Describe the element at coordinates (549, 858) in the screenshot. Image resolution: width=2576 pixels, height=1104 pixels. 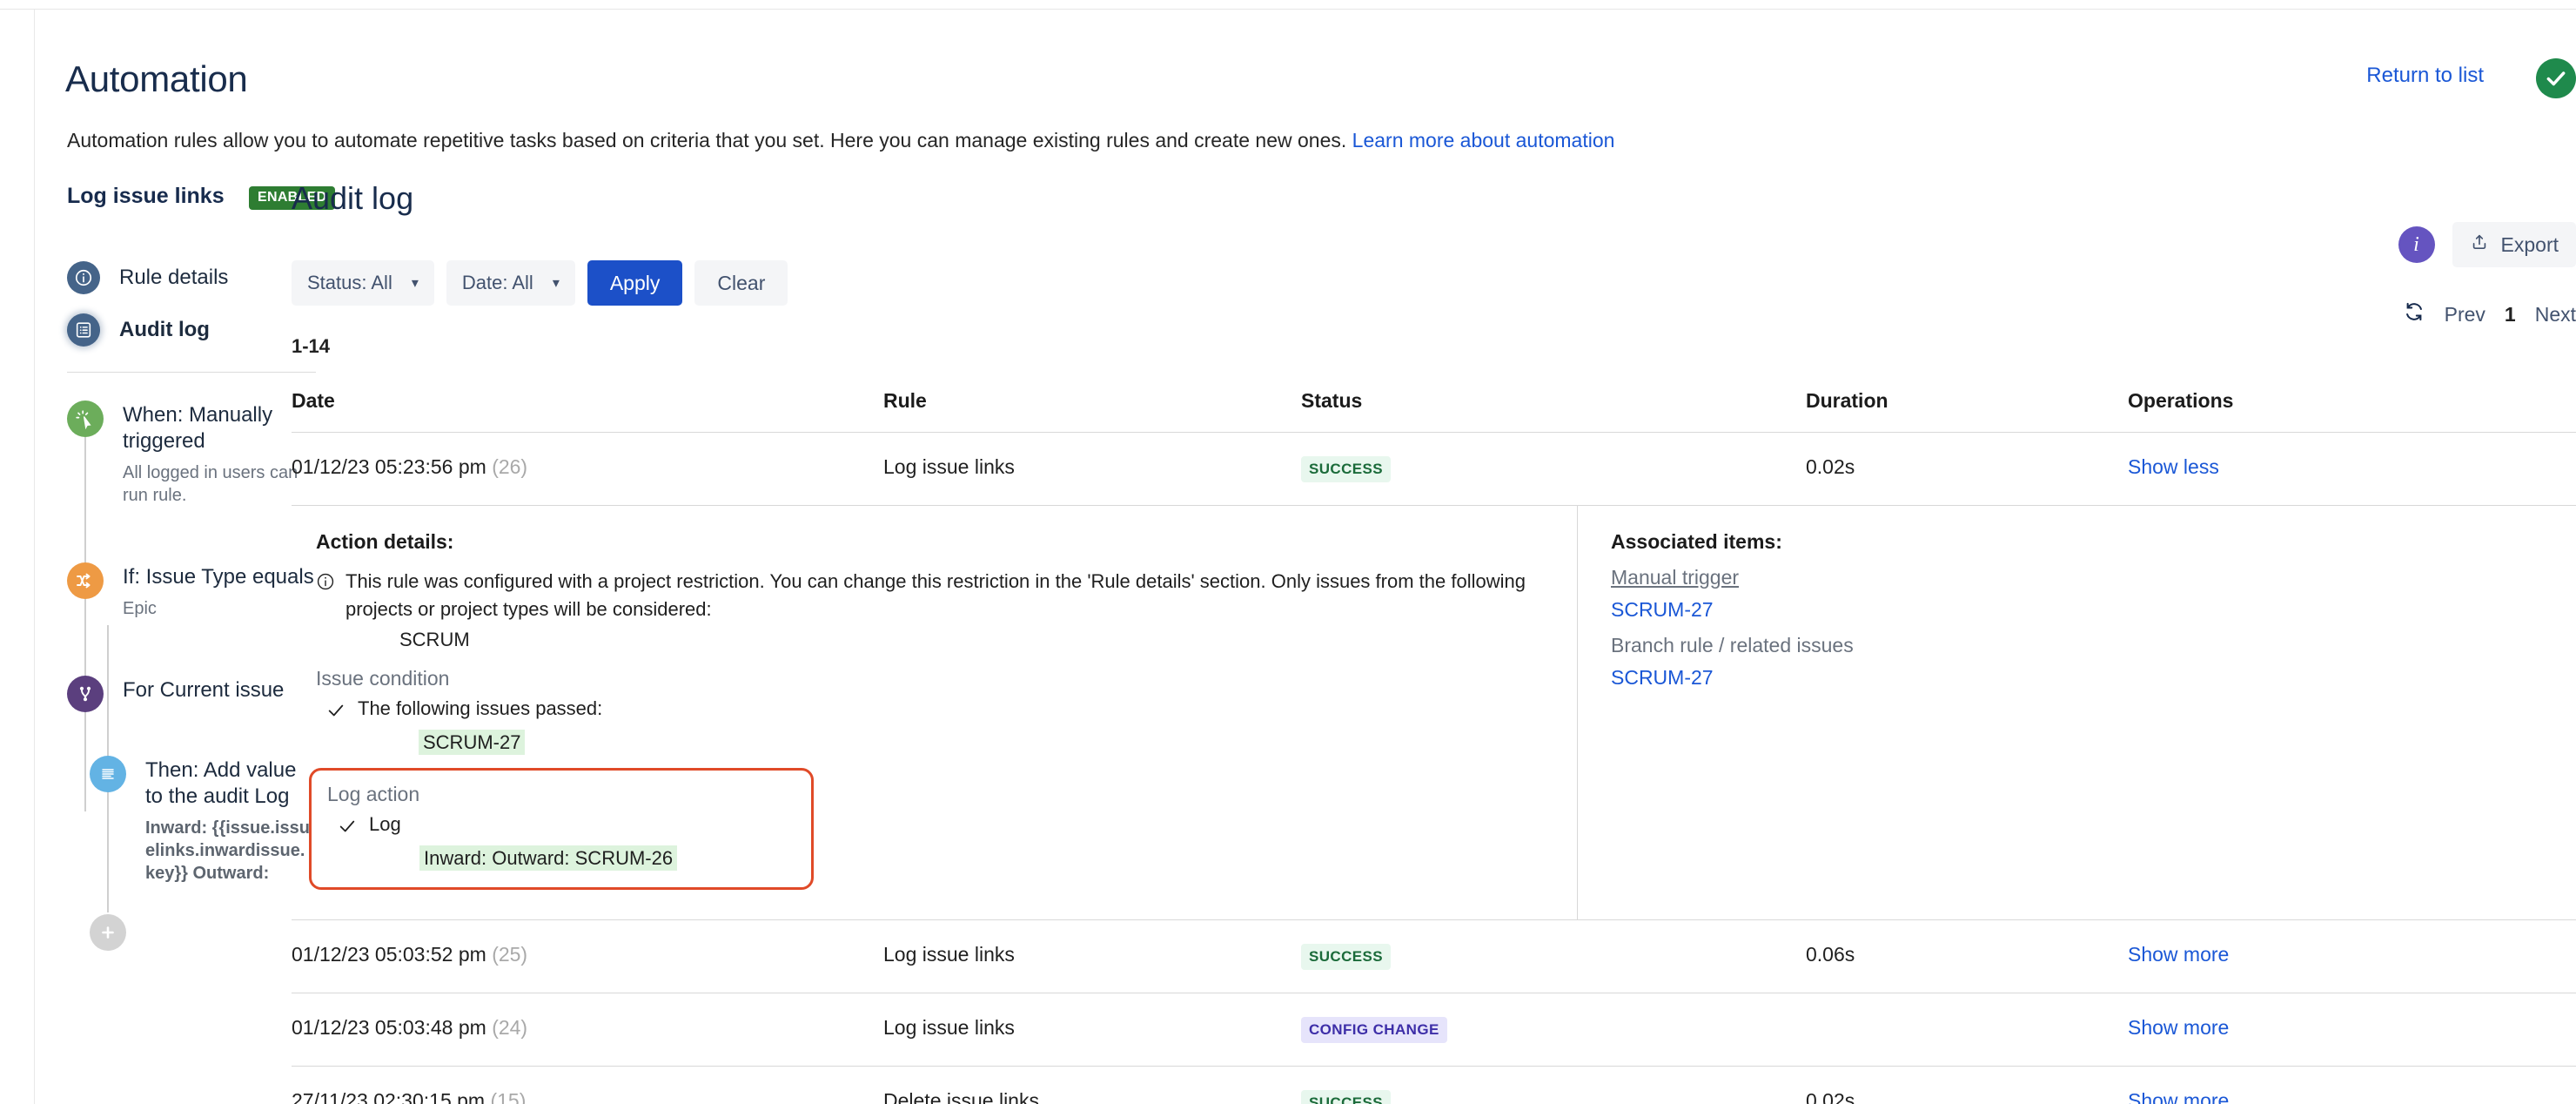
I see `log-action-value: Inward: Outward: SCRUM-26` at that location.